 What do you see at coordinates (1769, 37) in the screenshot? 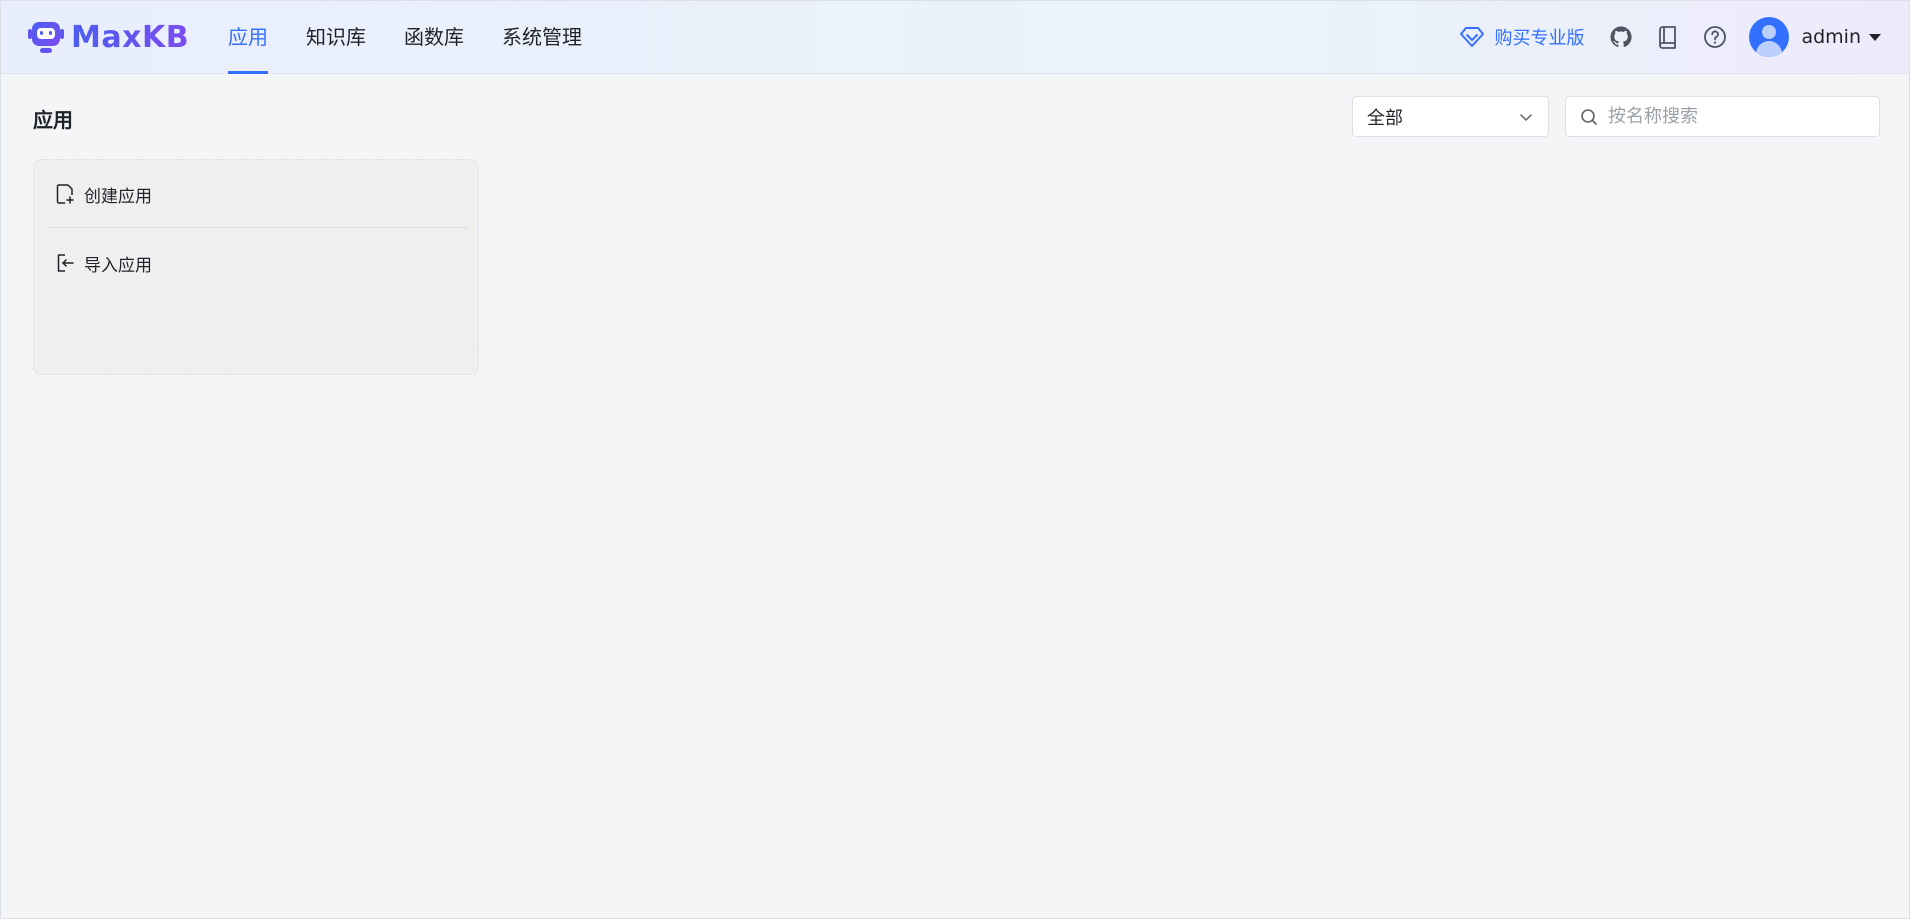
I see `avatar` at bounding box center [1769, 37].